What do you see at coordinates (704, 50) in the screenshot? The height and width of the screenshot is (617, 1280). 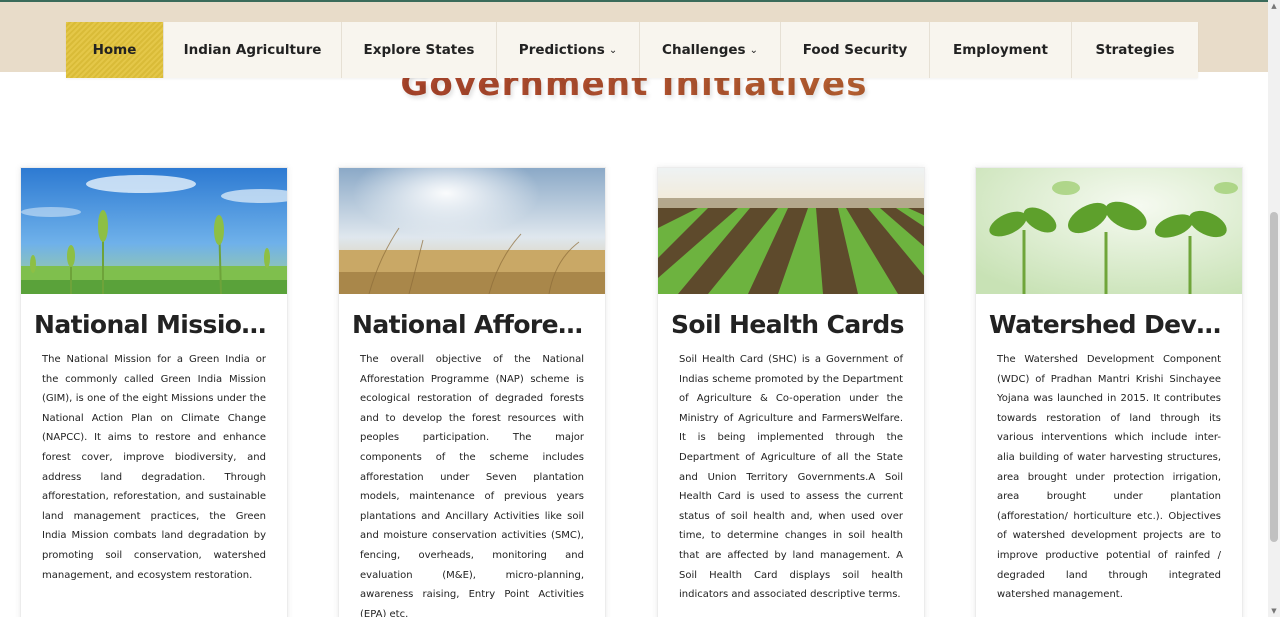 I see `nav-challenges-label: Challenges` at bounding box center [704, 50].